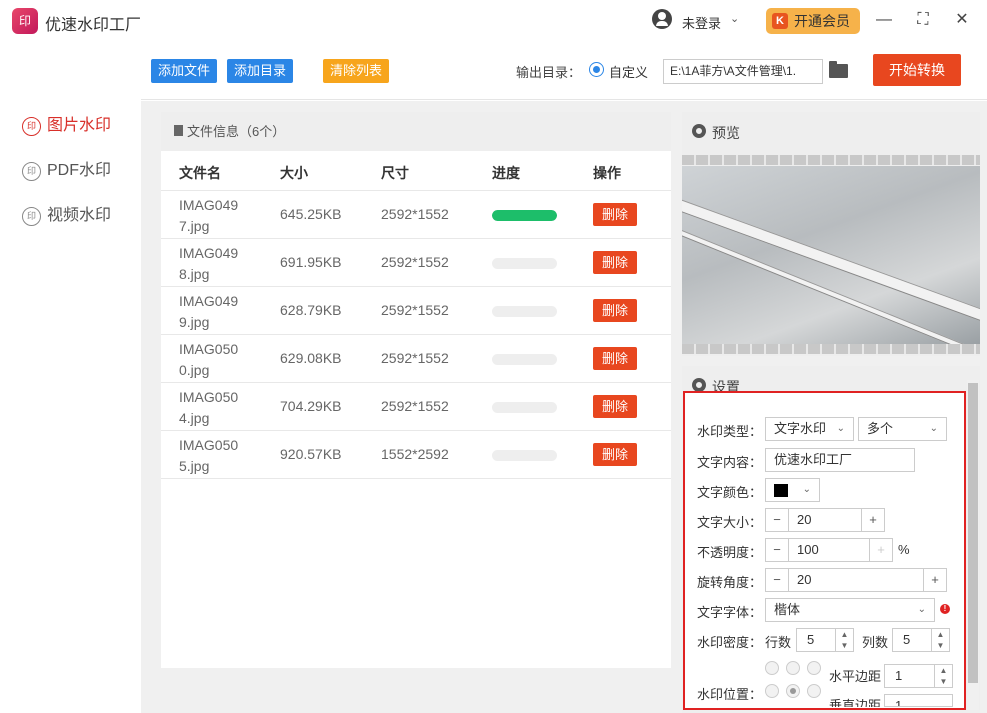  I want to click on output-directory-label: 输出目录：, so click(549, 72).